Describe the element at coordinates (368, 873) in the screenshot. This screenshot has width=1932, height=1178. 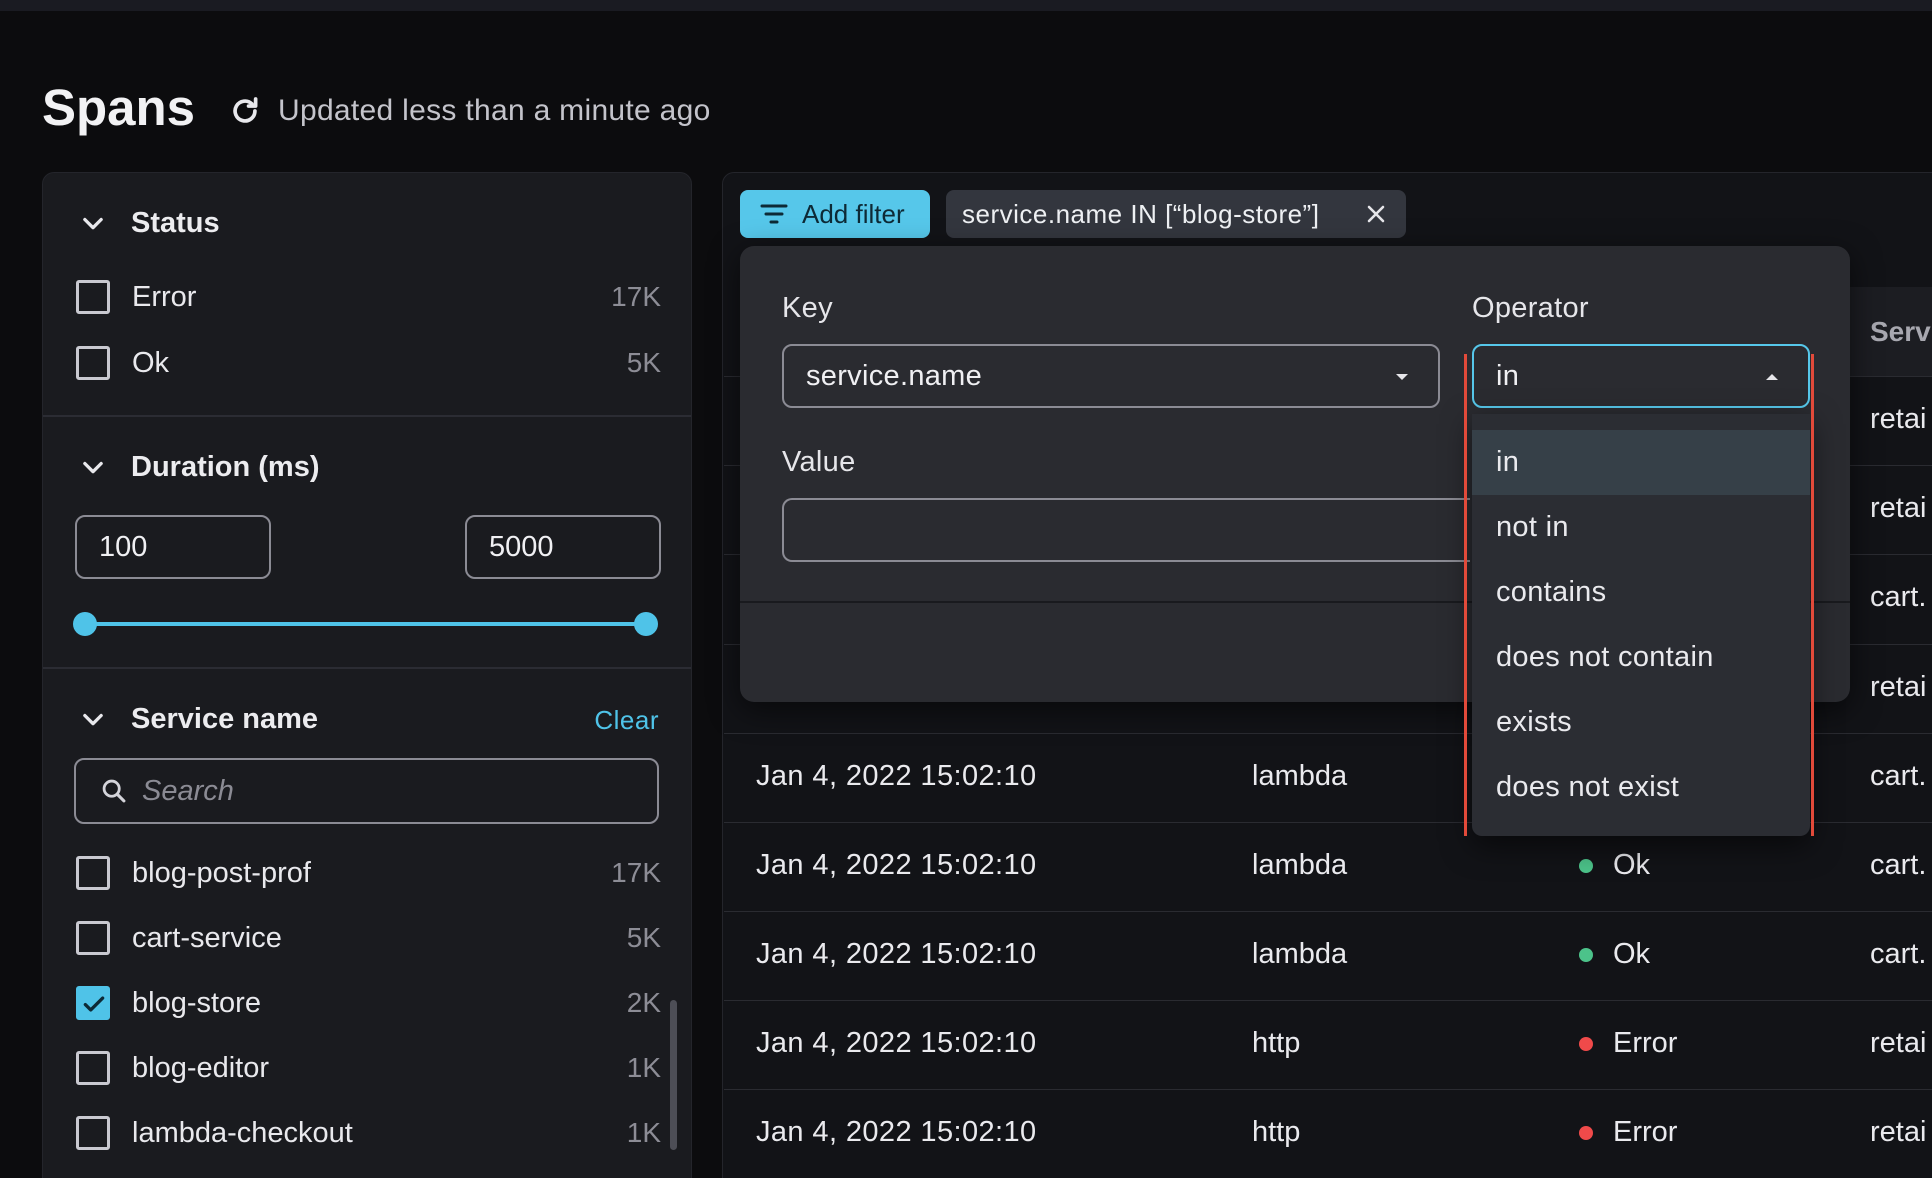
I see `service-option: blog-post-prof 17K` at that location.